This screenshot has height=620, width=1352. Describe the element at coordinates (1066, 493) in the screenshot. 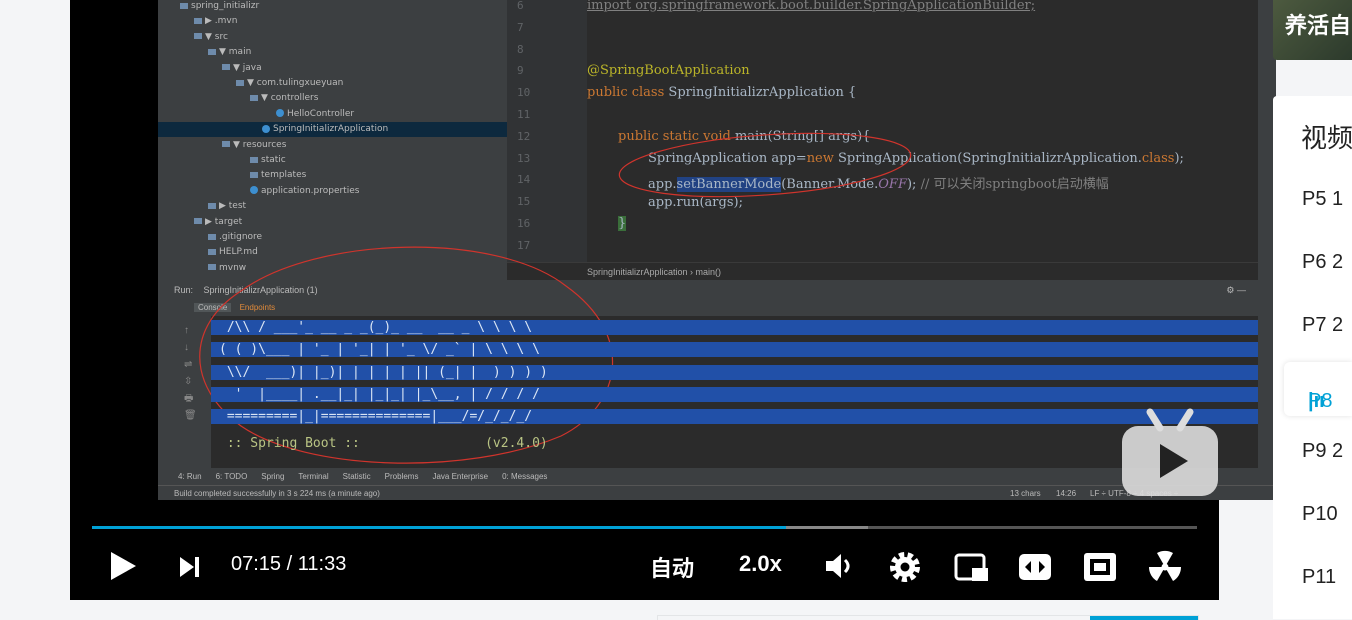

I see `status-position: 14:26` at that location.